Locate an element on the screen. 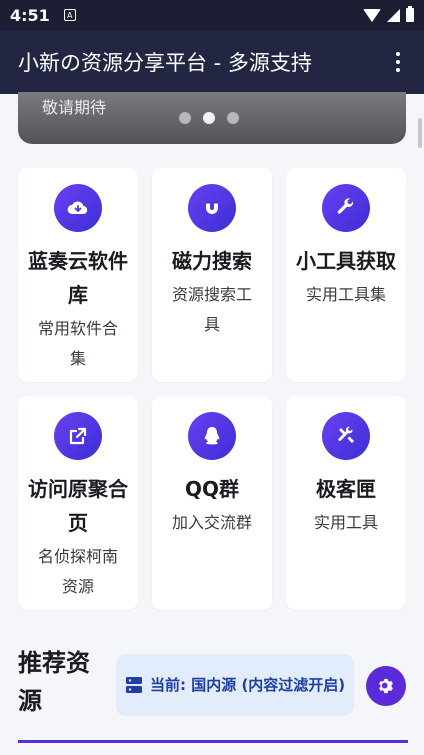  wrench-icon is located at coordinates (346, 208).